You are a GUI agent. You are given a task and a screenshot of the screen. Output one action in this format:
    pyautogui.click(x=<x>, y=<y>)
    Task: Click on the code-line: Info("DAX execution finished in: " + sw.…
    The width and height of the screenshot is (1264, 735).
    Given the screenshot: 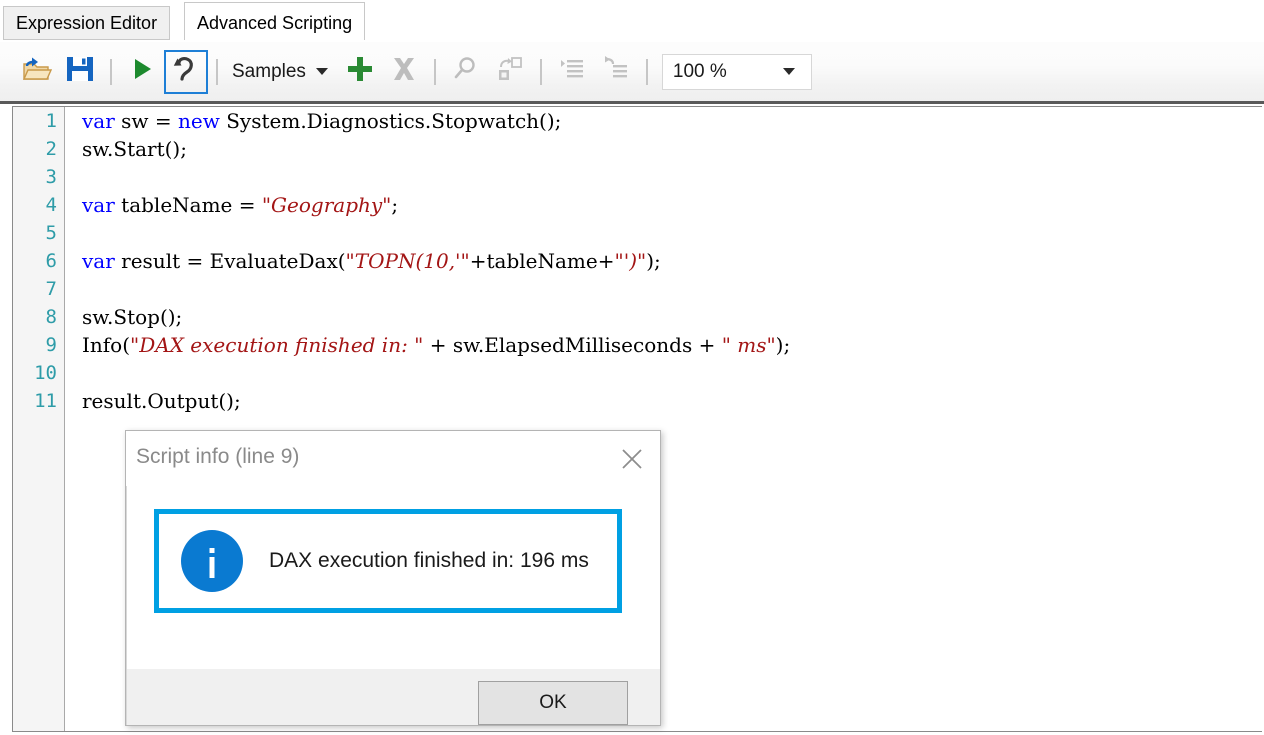 What is the action you would take?
    pyautogui.click(x=436, y=345)
    